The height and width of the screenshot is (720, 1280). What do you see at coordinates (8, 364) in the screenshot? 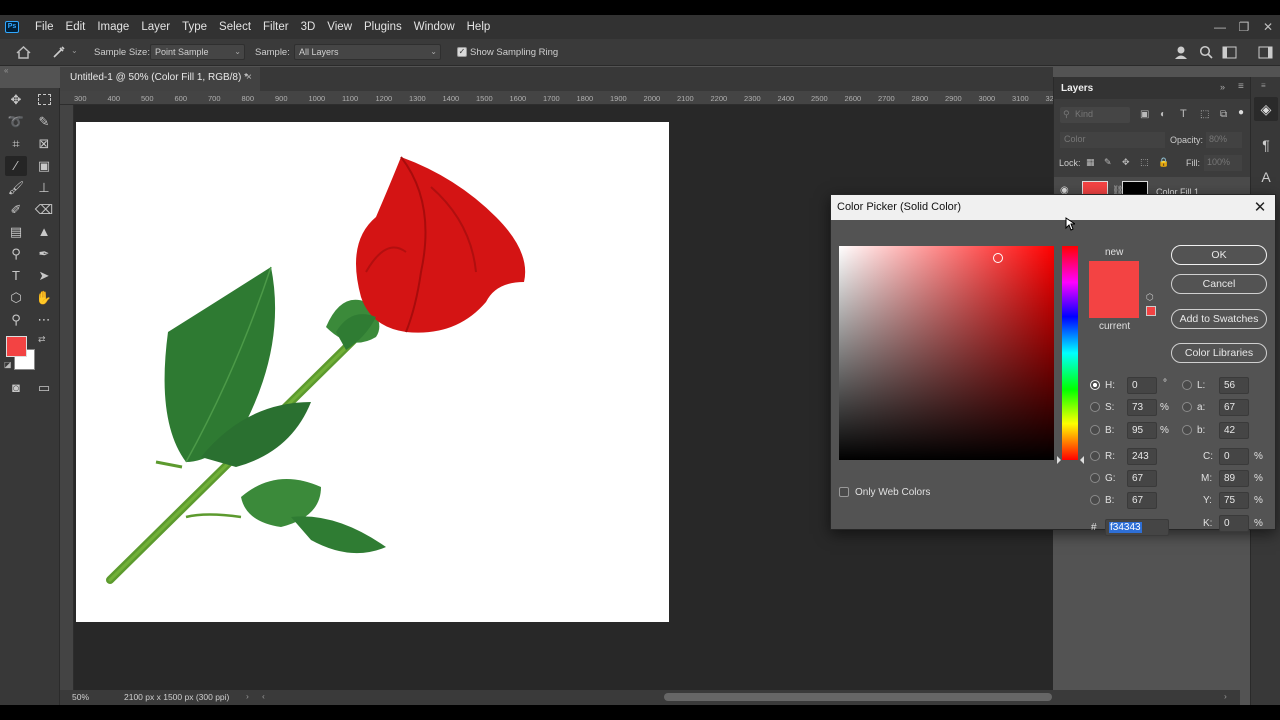
I see `default-colors-icon: ◪` at bounding box center [8, 364].